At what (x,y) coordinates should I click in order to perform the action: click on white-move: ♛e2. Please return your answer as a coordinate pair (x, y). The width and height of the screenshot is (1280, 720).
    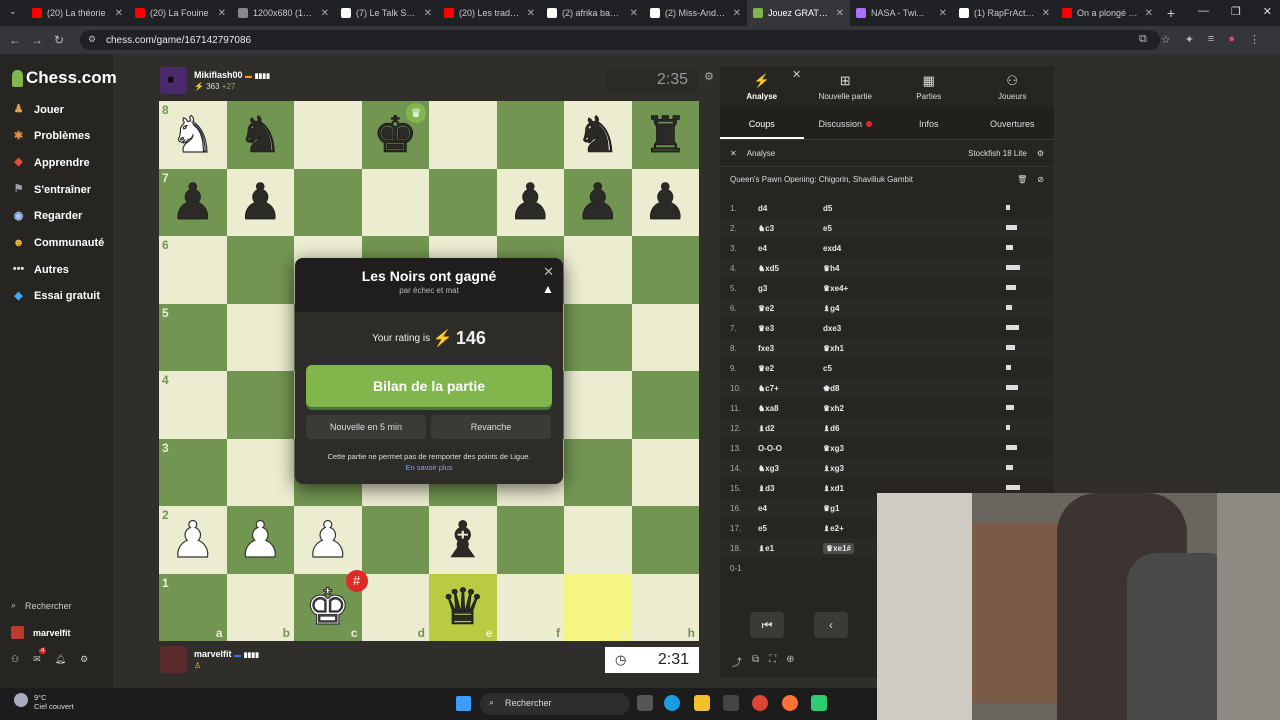
    Looking at the image, I should click on (784, 308).